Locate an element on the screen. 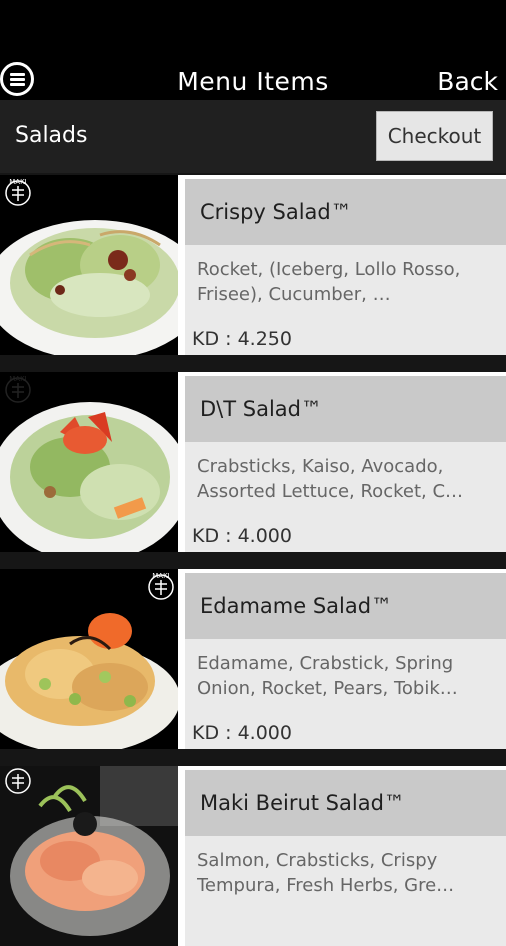 The image size is (506, 946). item-name: D\T Salad™ is located at coordinates (261, 409).